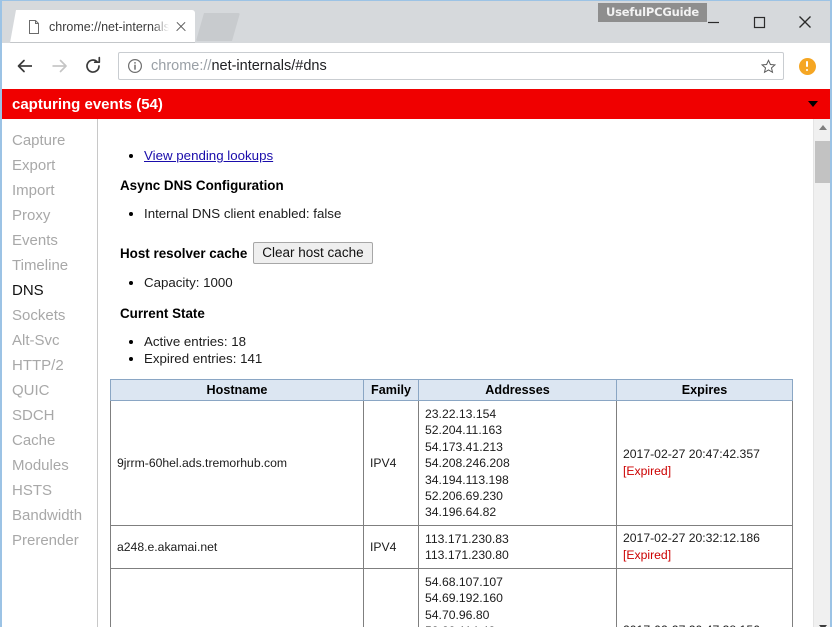 The image size is (832, 627). What do you see at coordinates (49, 290) in the screenshot?
I see `sidebar-item-dns: DNS` at bounding box center [49, 290].